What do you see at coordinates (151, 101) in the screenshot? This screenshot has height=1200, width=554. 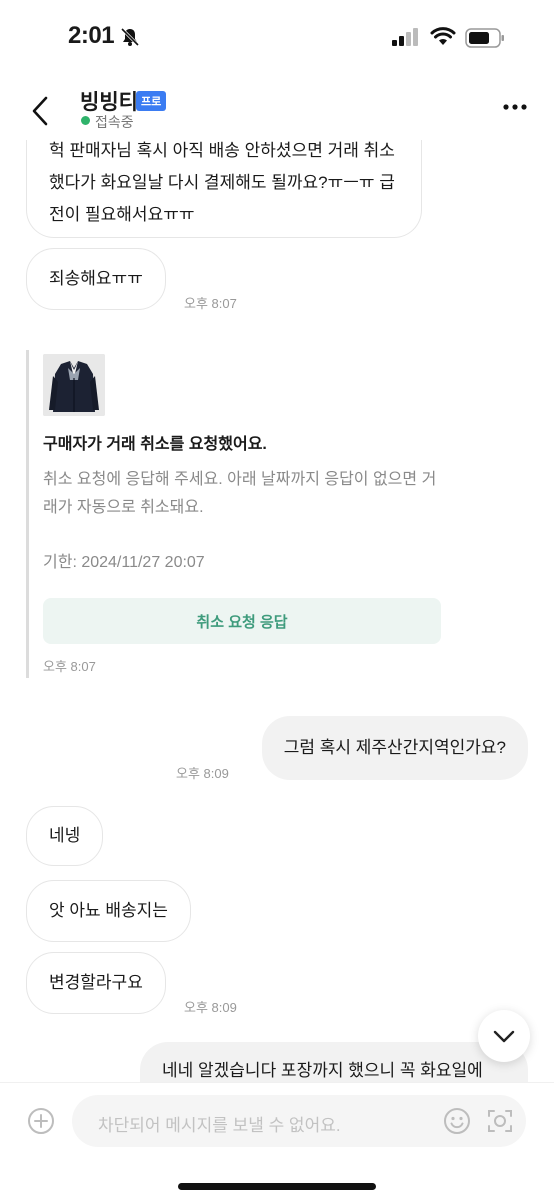 I see `pro-badge: 프로` at bounding box center [151, 101].